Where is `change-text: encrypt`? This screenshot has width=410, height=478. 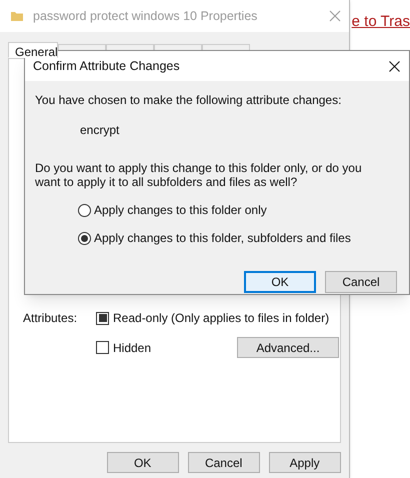
change-text: encrypt is located at coordinates (100, 130).